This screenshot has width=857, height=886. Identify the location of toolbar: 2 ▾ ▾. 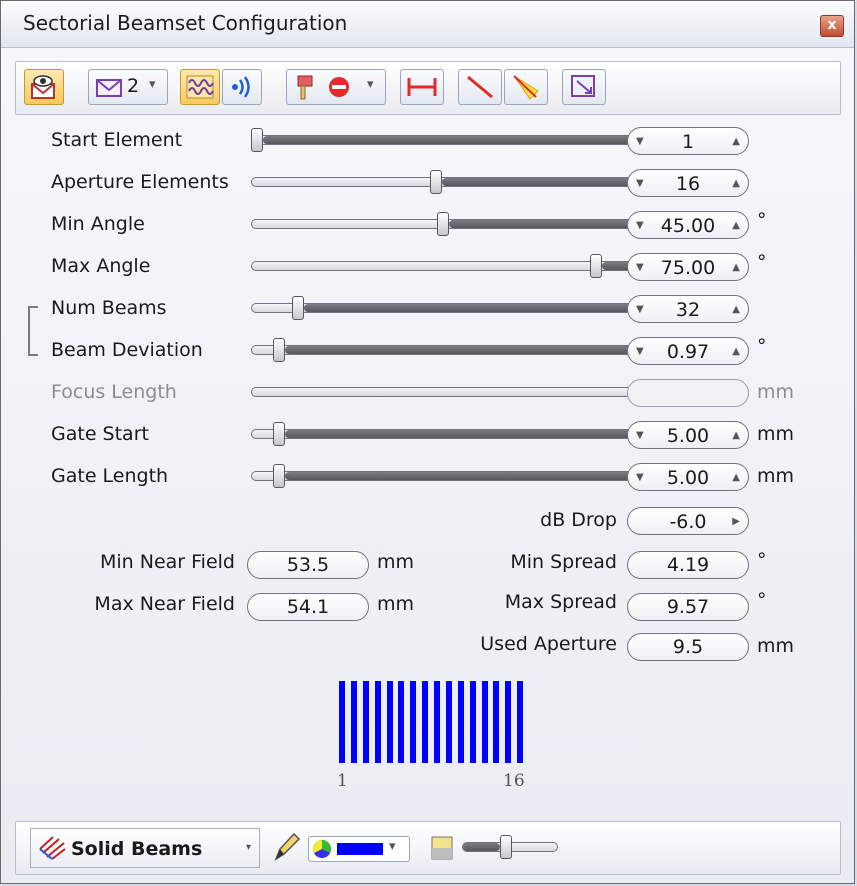
(428, 88).